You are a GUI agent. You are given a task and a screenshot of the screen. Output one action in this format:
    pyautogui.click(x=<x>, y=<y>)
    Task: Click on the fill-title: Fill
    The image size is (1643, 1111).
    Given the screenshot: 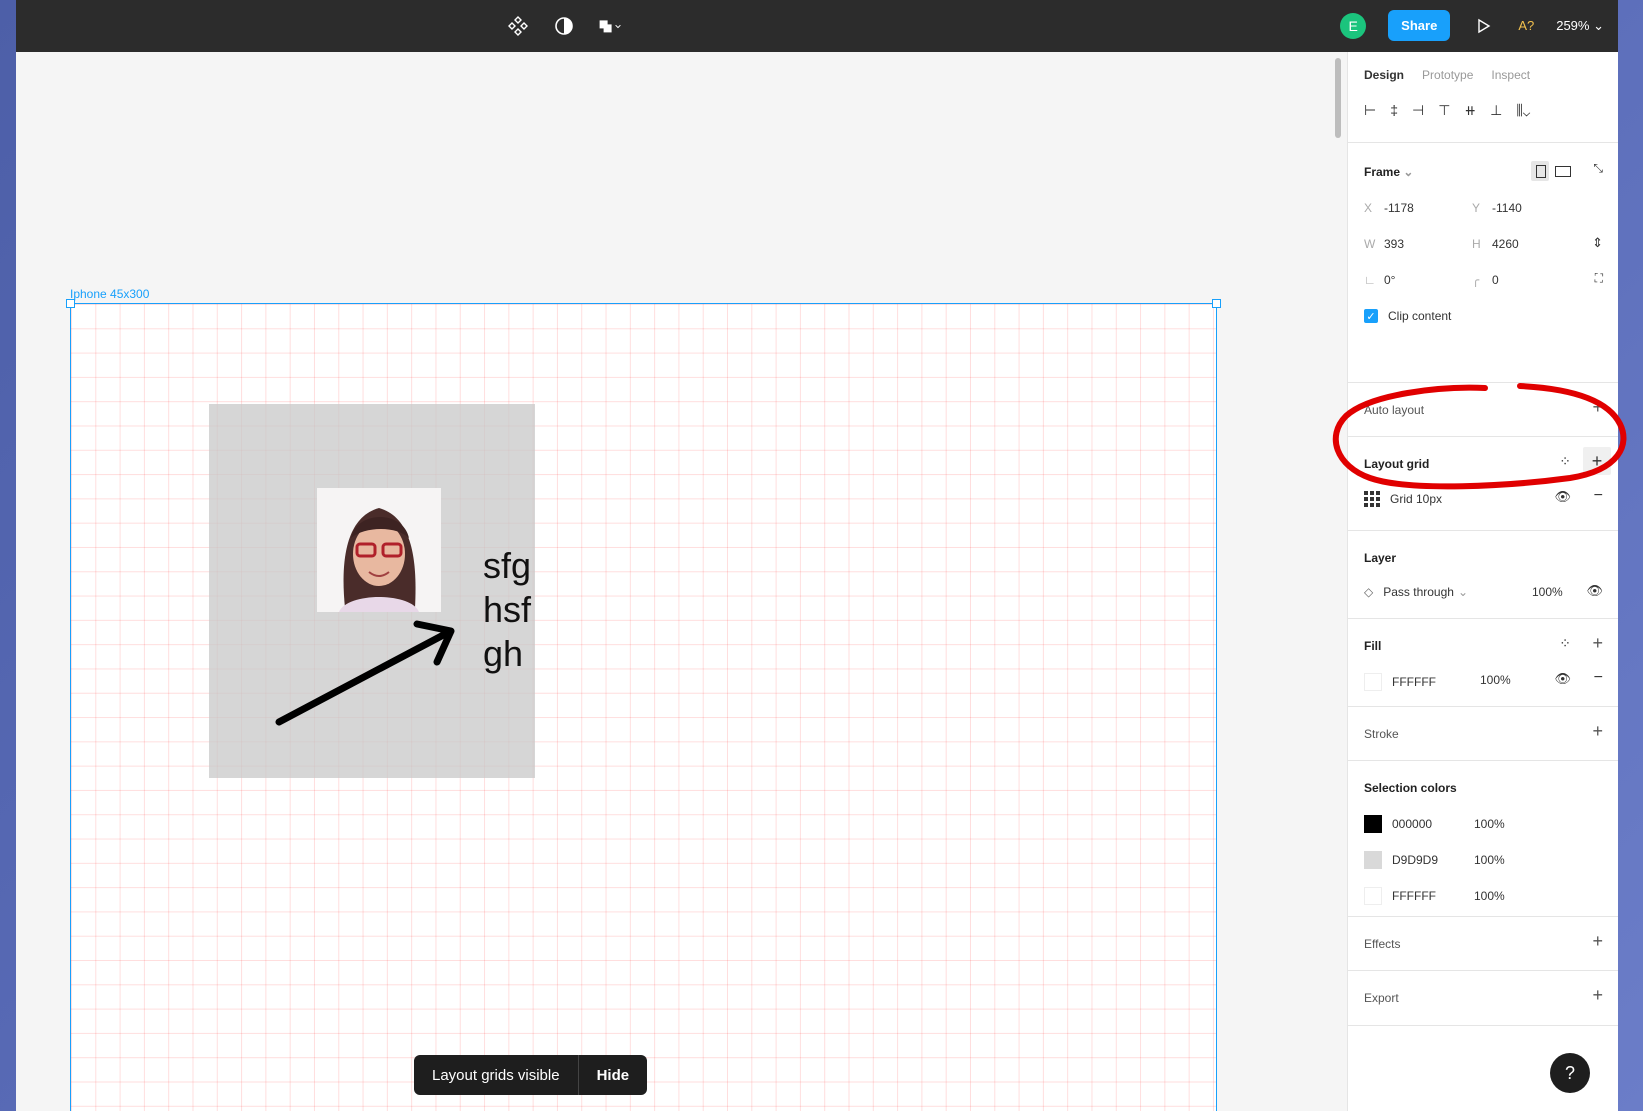 What is the action you would take?
    pyautogui.click(x=1373, y=646)
    